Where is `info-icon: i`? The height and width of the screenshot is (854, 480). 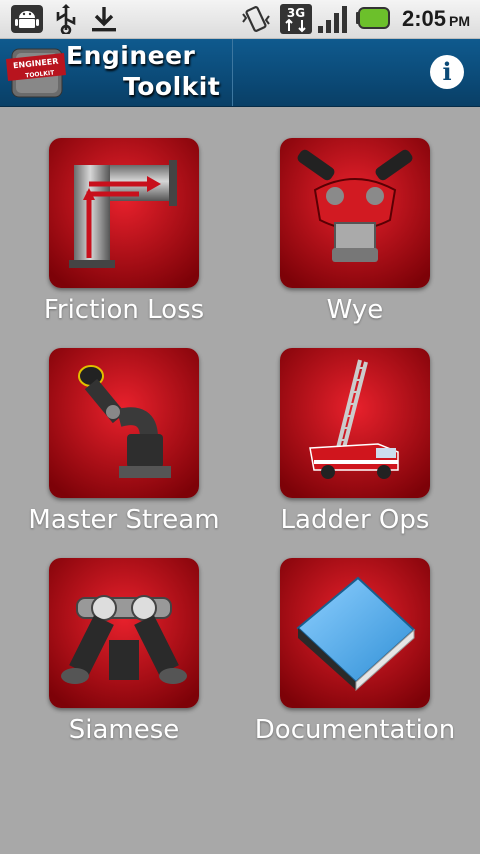
info-icon: i is located at coordinates (447, 71).